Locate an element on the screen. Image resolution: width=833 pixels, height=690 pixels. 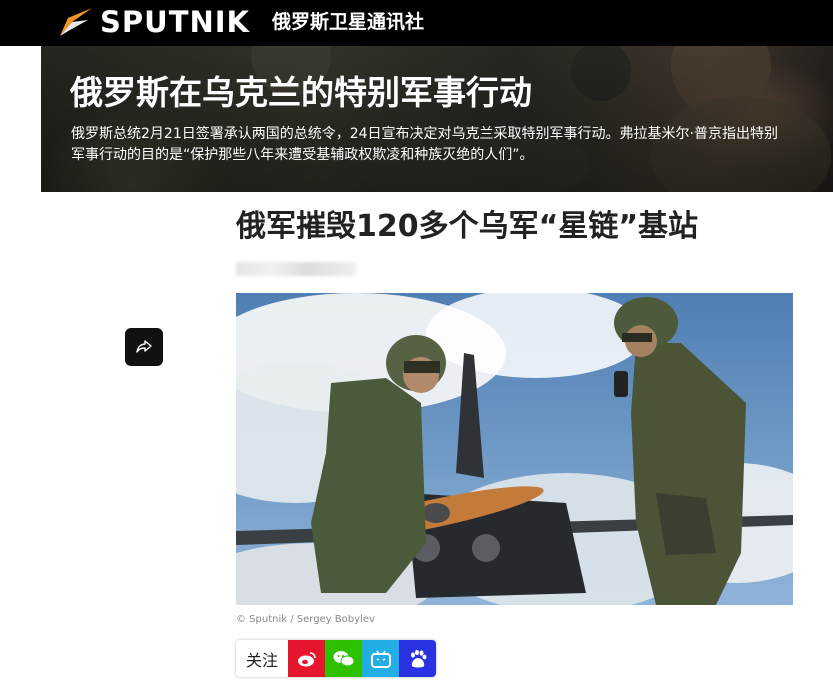
baidu-button is located at coordinates (417, 658).